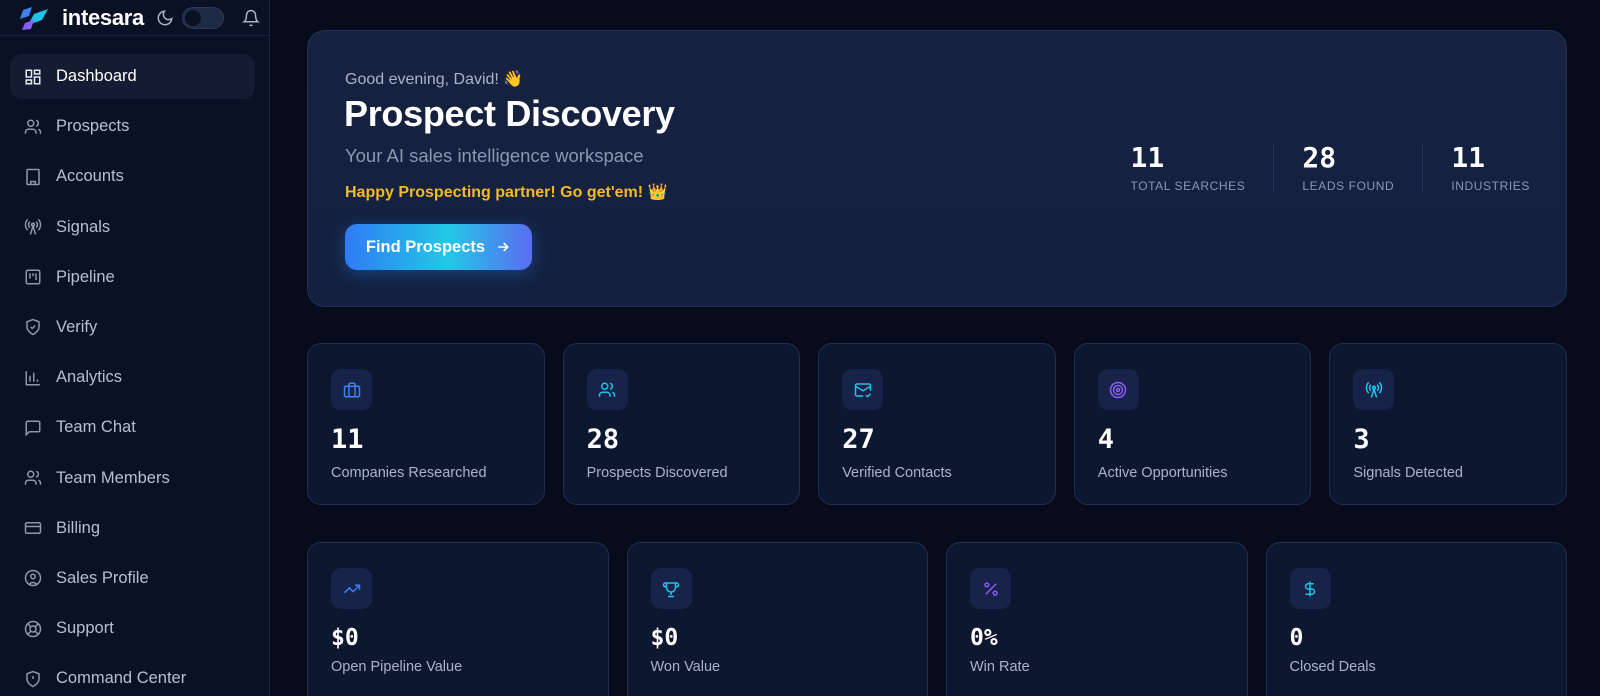 This screenshot has width=1600, height=696. What do you see at coordinates (33, 77) in the screenshot?
I see `dashboard-icon` at bounding box center [33, 77].